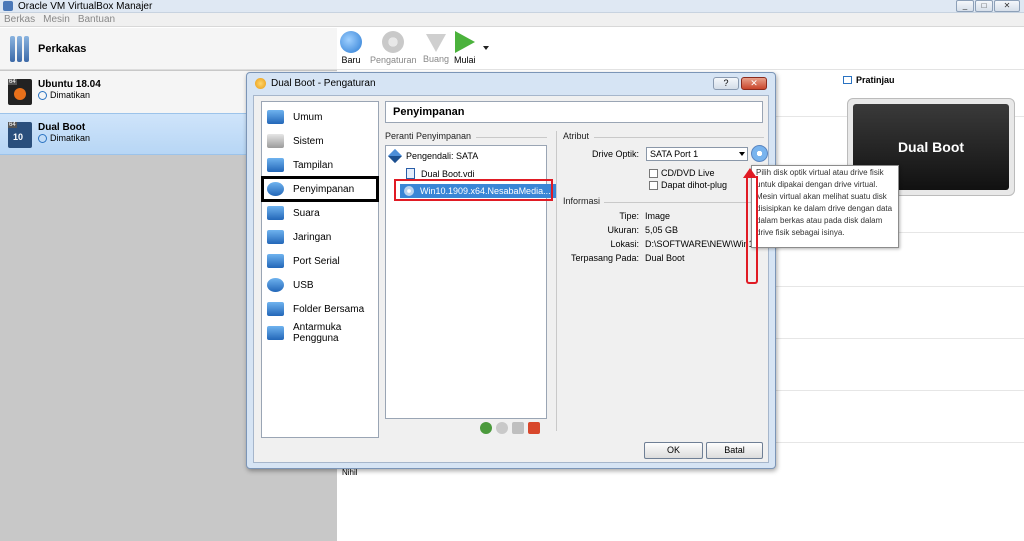  What do you see at coordinates (502, 428) in the screenshot?
I see `add-attachment-icon` at bounding box center [502, 428].